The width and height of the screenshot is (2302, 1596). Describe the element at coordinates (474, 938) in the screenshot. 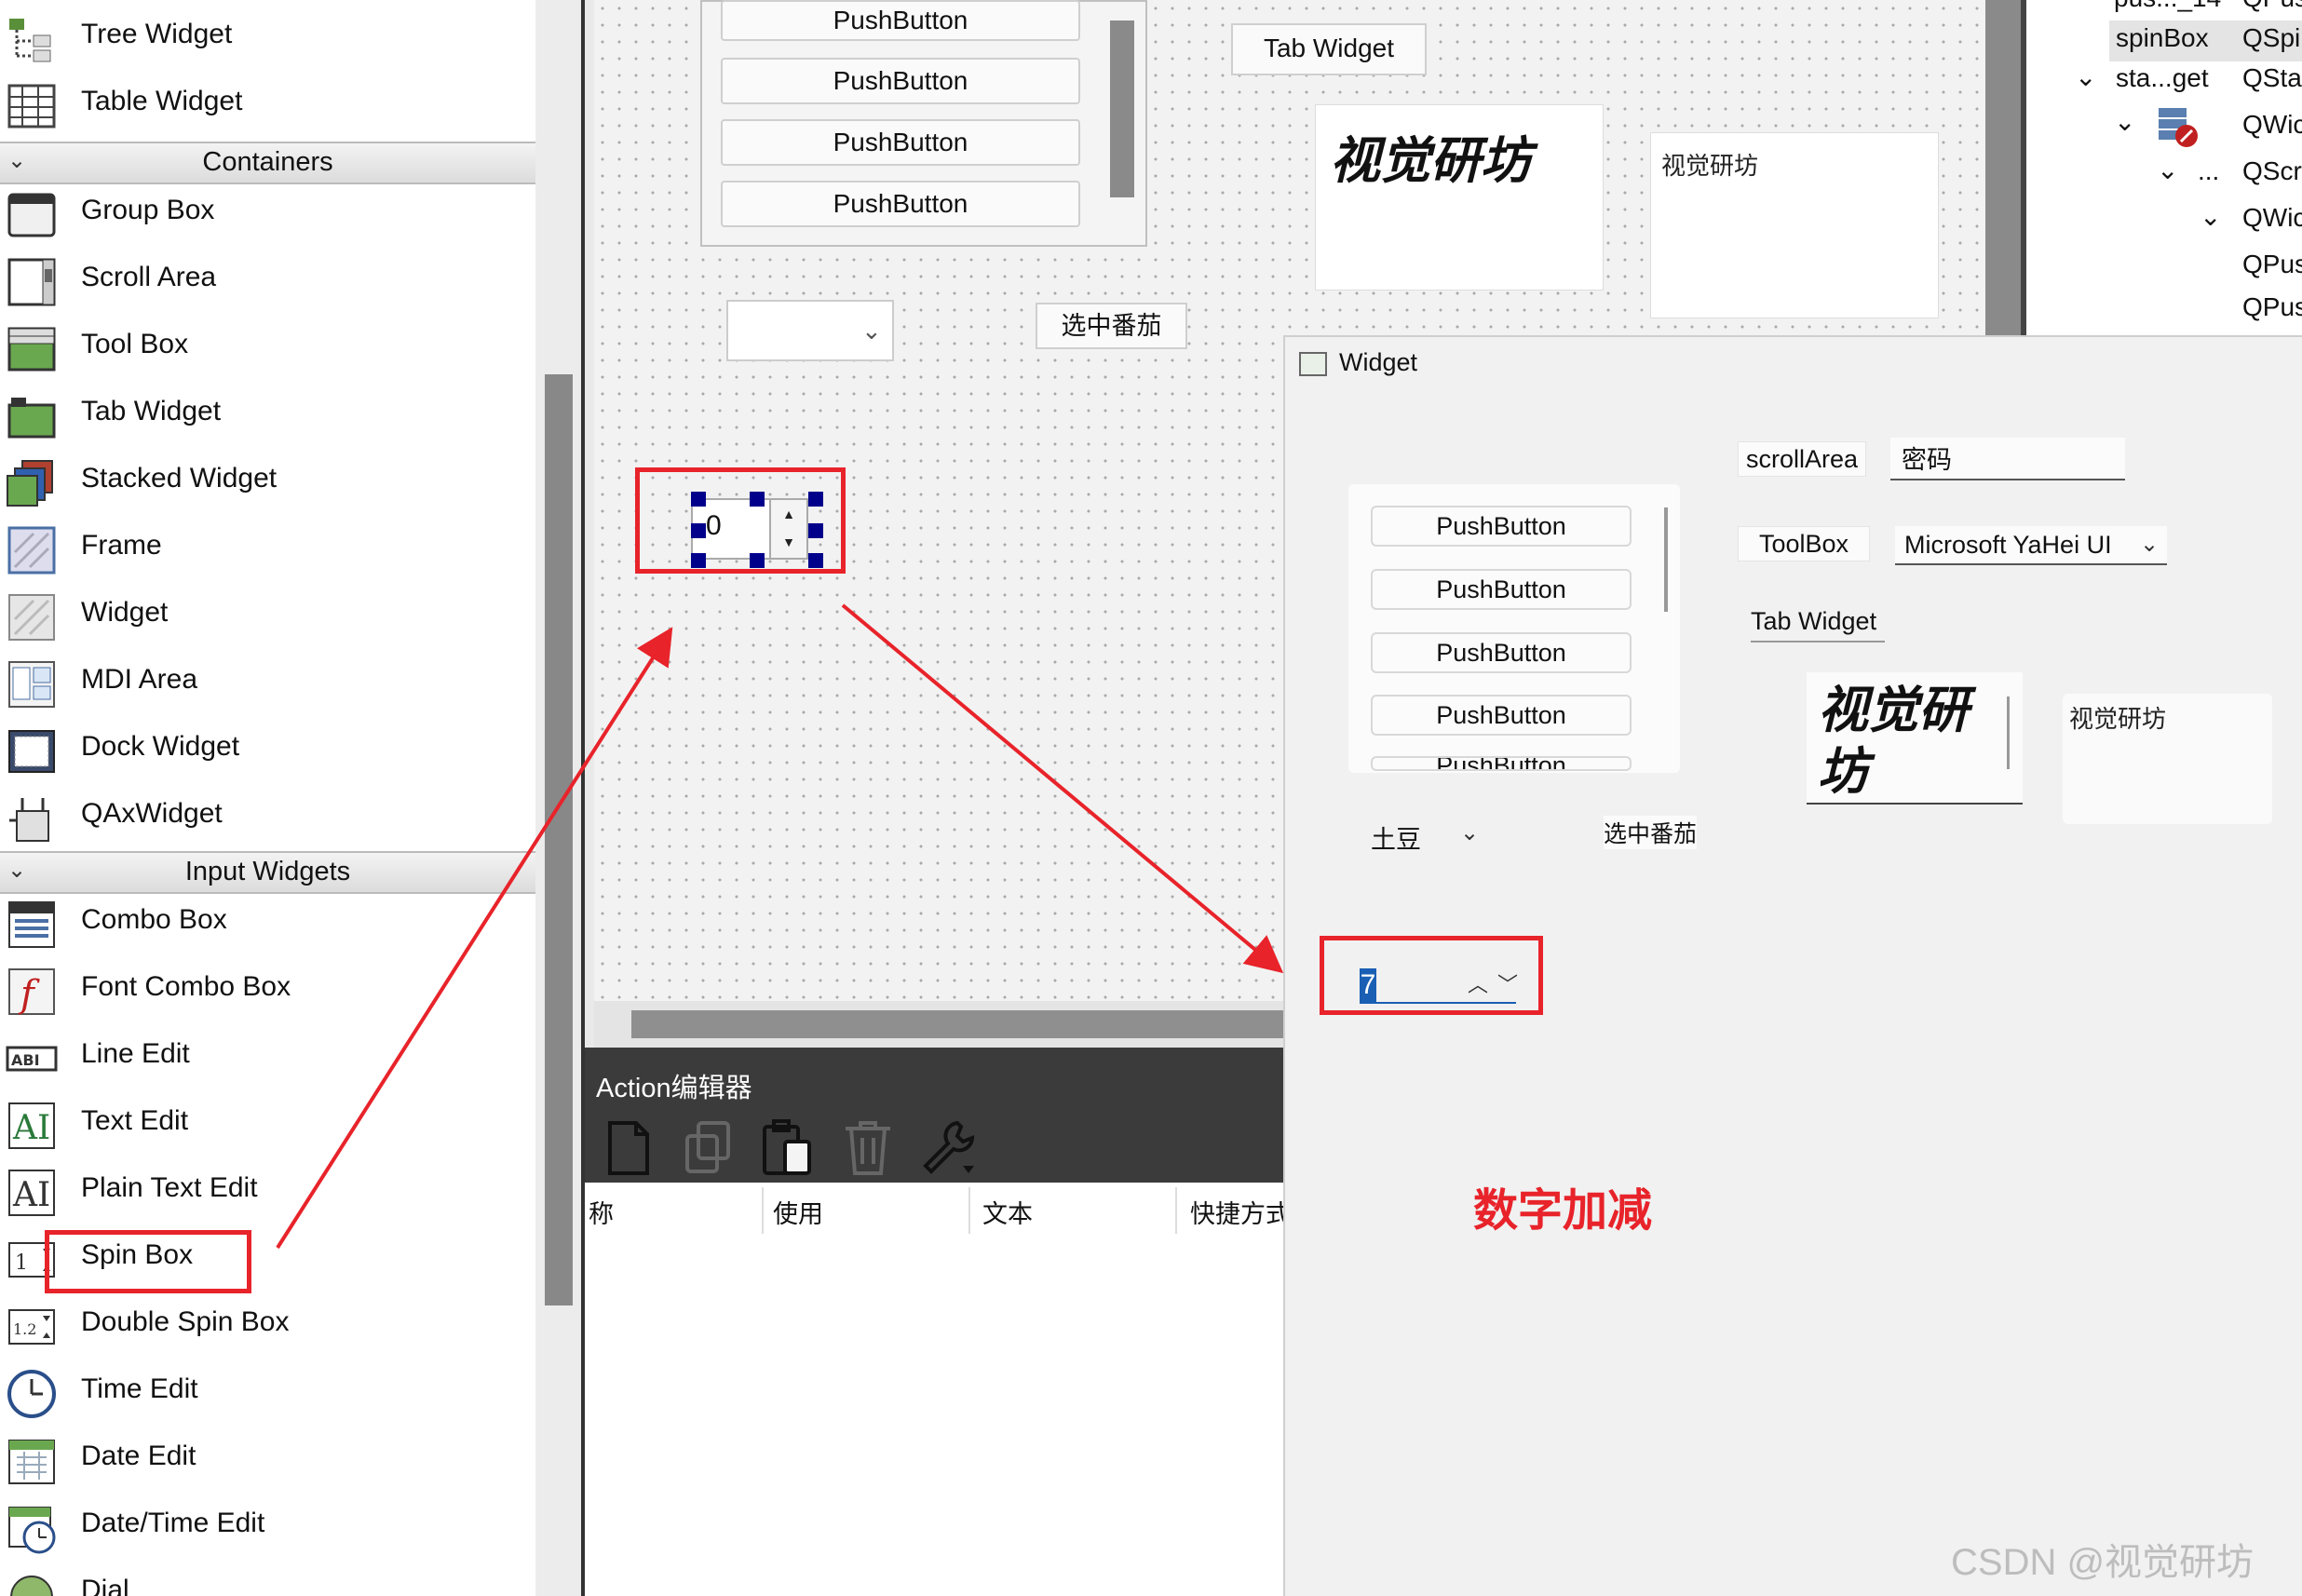

I see `arrow-to-designer-spinbox` at that location.